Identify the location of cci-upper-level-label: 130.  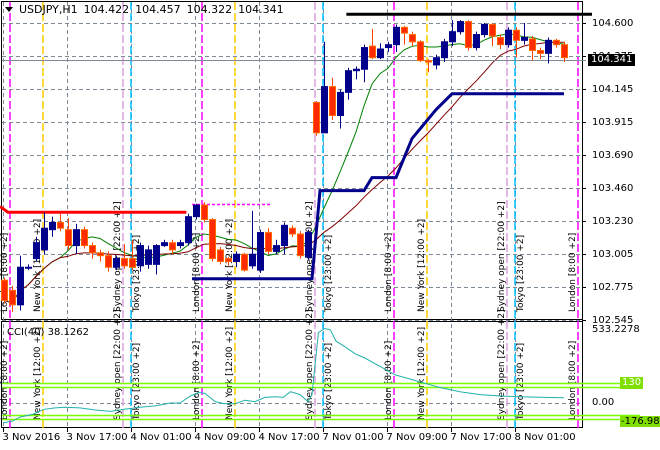
(632, 383).